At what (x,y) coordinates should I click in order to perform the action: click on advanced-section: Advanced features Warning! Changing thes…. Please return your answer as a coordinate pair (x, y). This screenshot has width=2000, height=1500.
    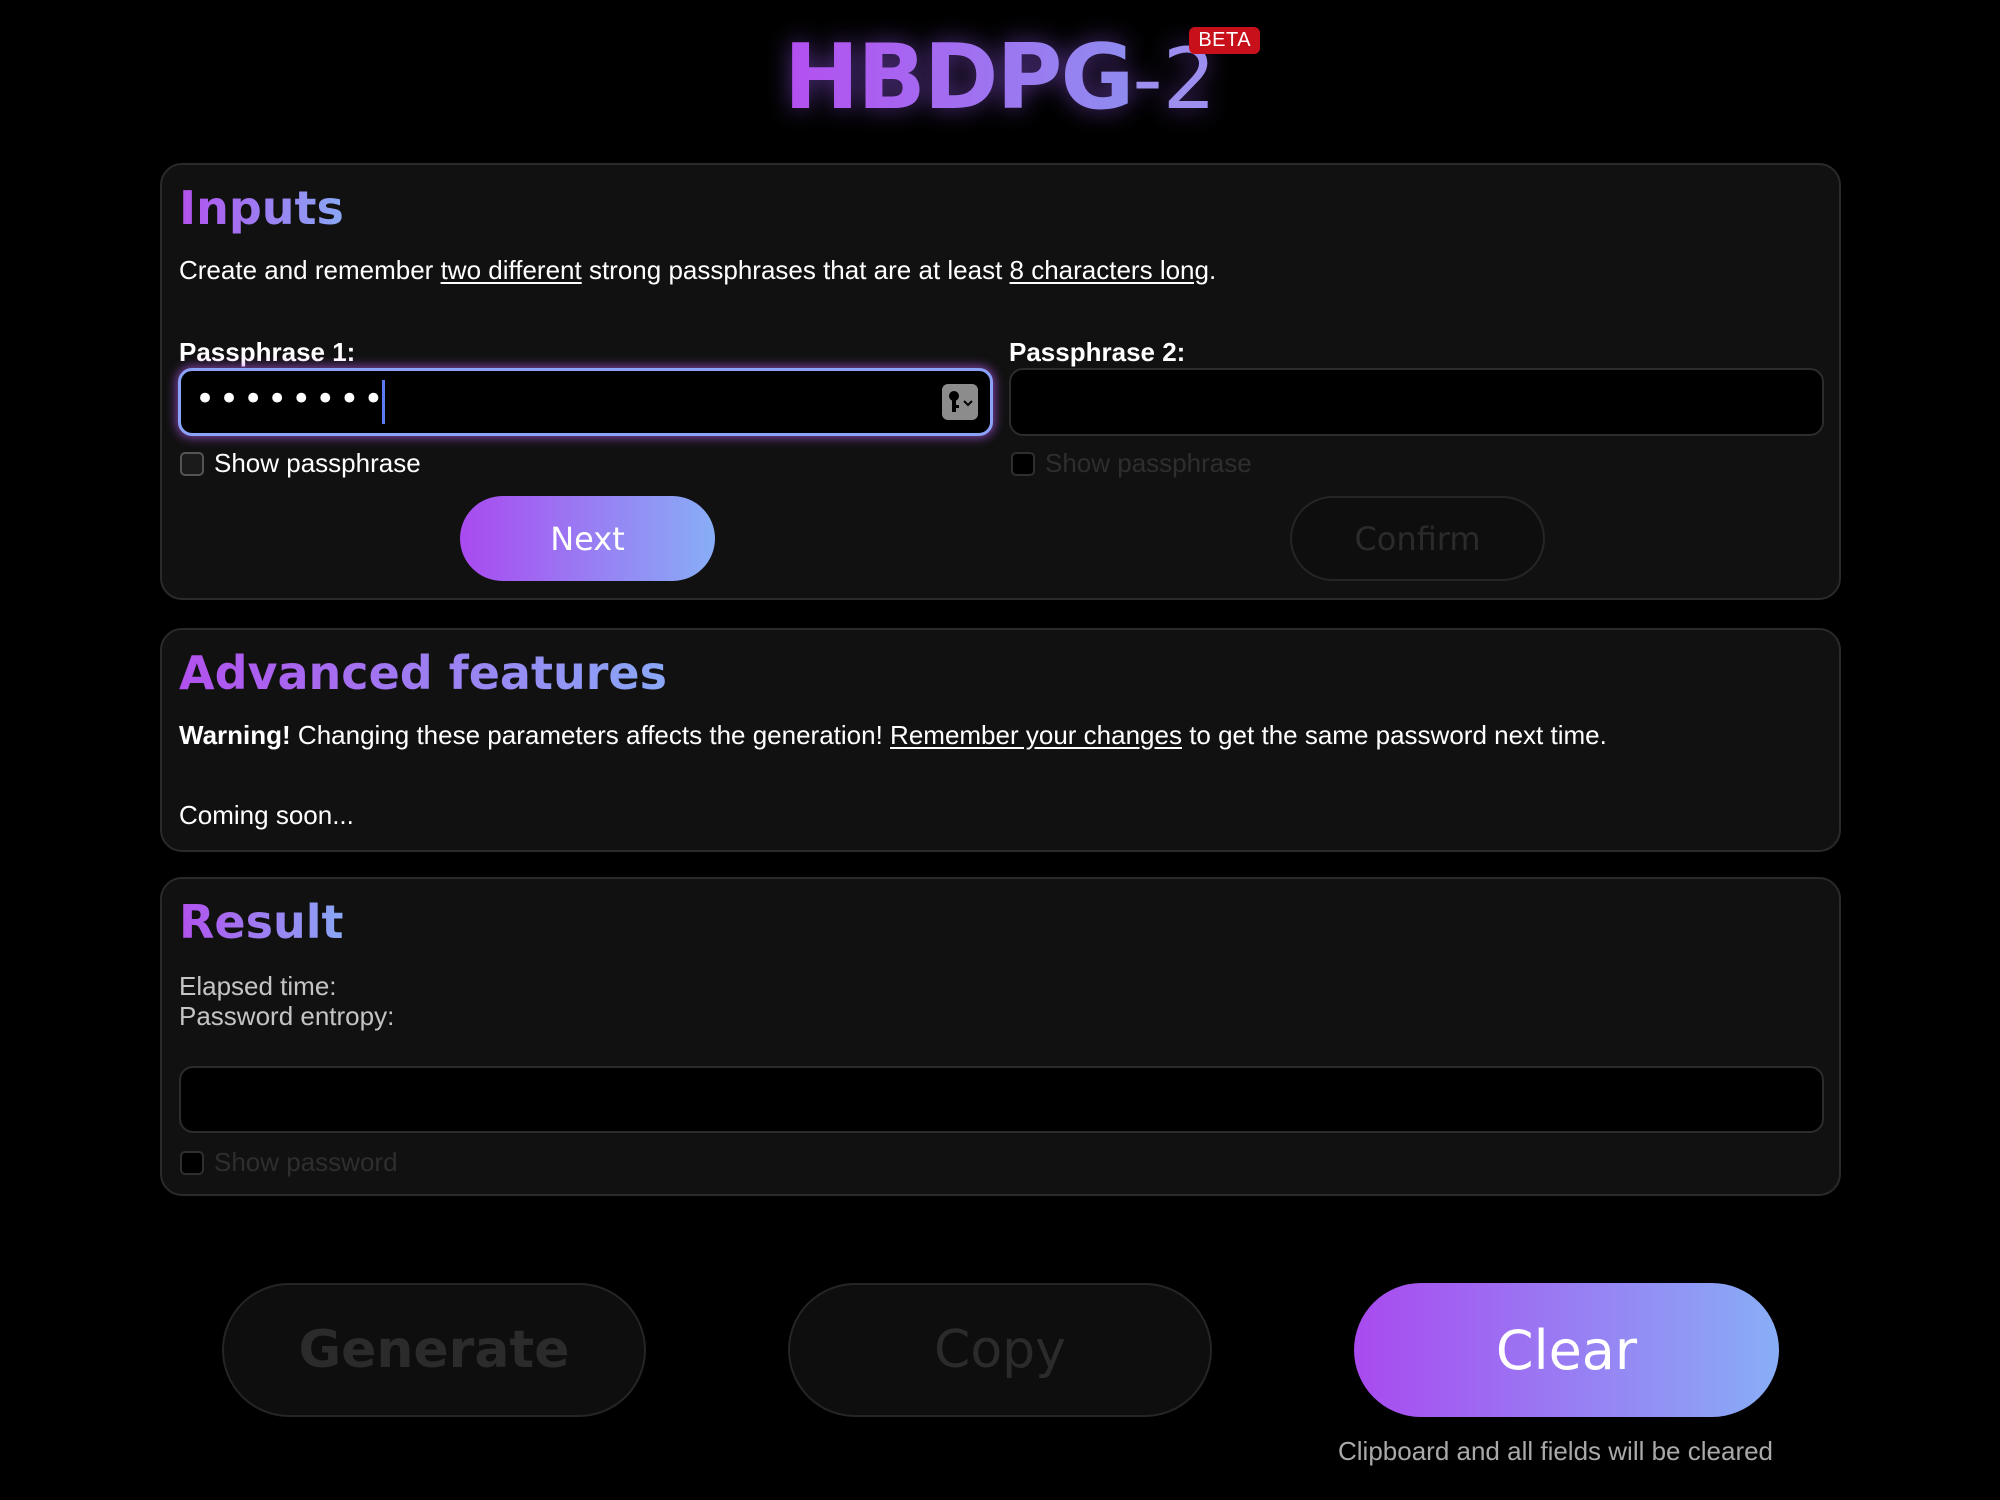
    Looking at the image, I should click on (1000, 740).